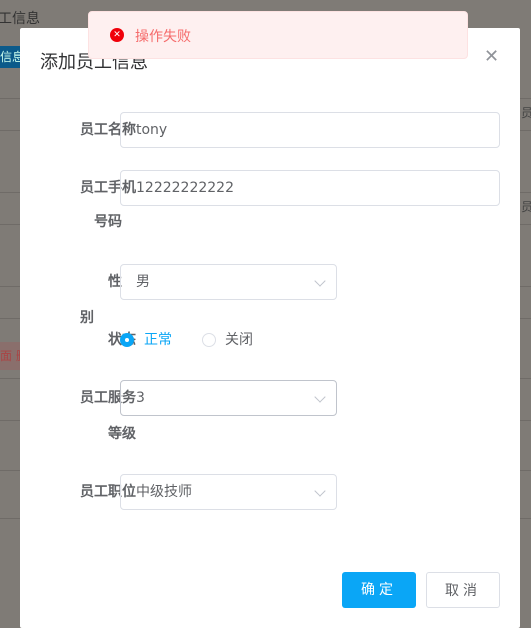 This screenshot has width=531, height=628. I want to click on level-value: 3, so click(140, 398).